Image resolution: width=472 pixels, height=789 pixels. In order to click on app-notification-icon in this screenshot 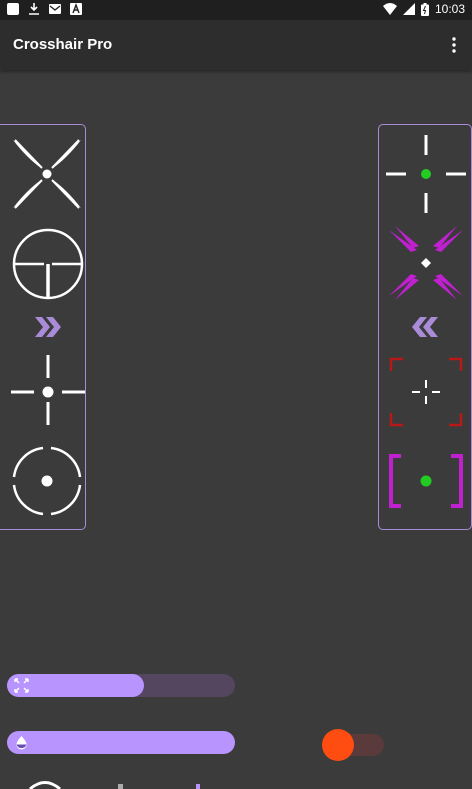, I will do `click(13, 9)`.